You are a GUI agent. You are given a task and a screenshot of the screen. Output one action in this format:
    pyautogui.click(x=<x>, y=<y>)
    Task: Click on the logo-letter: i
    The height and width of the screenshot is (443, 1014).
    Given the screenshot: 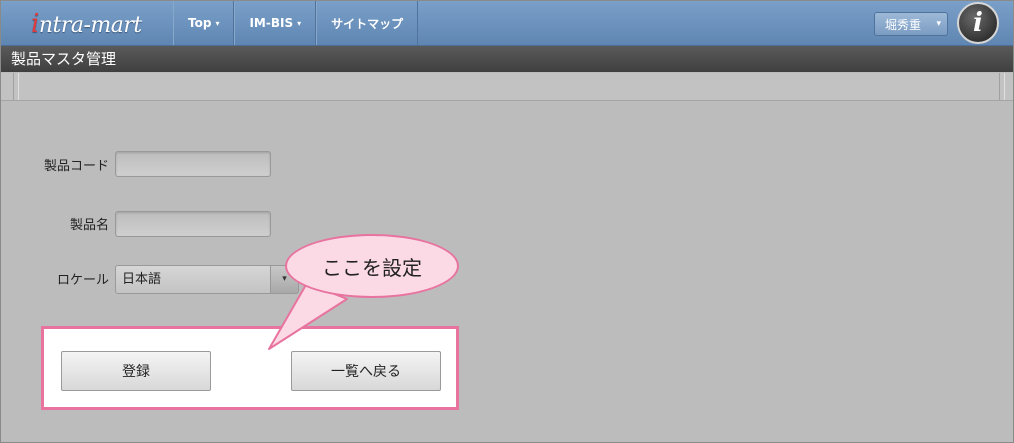 What is the action you would take?
    pyautogui.click(x=35, y=24)
    